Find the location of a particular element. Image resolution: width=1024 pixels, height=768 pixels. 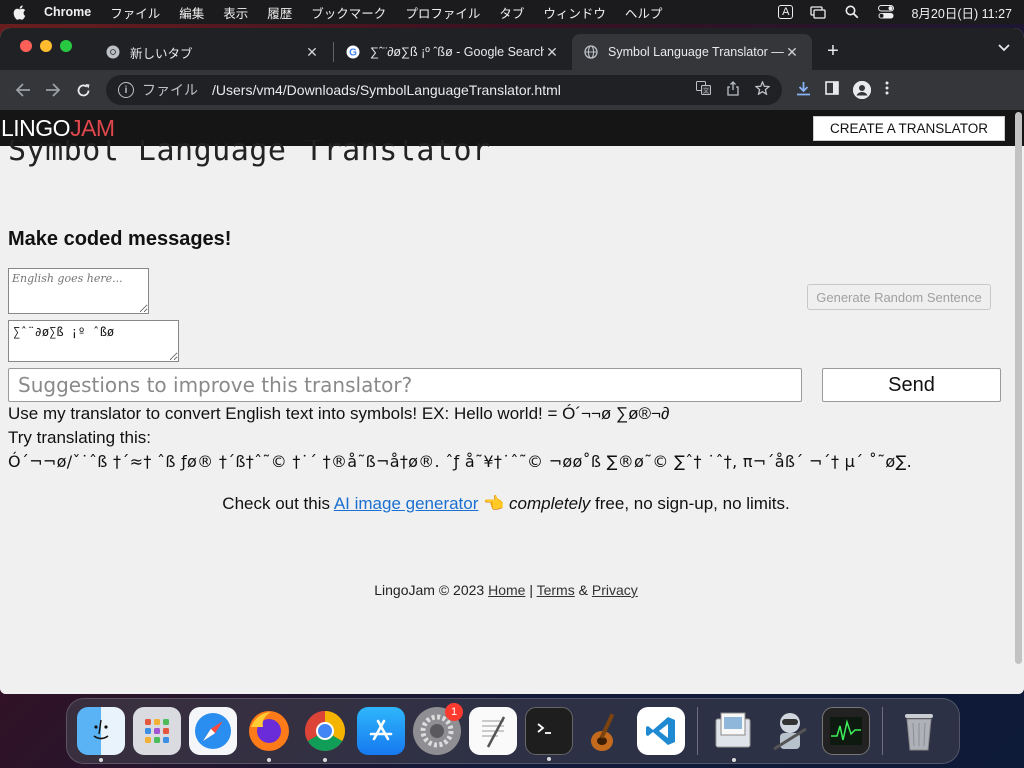

promo-prefix: Check out this is located at coordinates (278, 503).